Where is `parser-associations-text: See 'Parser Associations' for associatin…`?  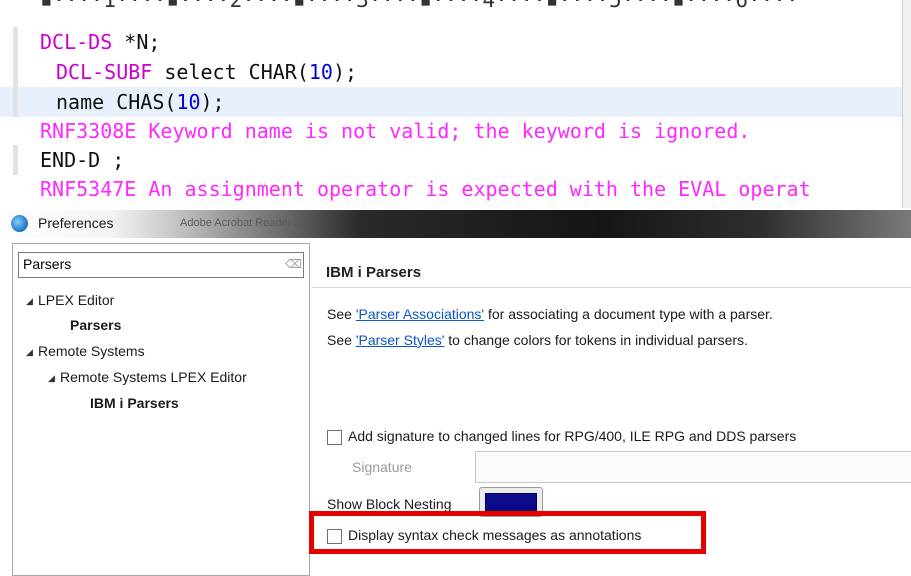 parser-associations-text: See 'Parser Associations' for associatin… is located at coordinates (550, 314).